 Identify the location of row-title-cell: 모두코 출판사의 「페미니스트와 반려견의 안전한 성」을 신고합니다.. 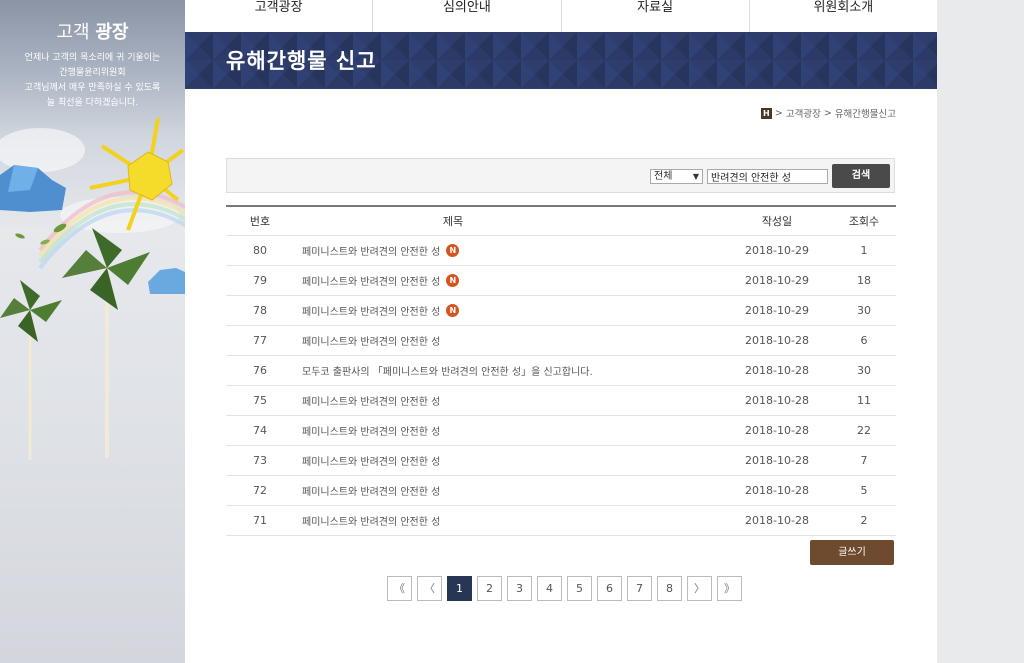
(508, 370).